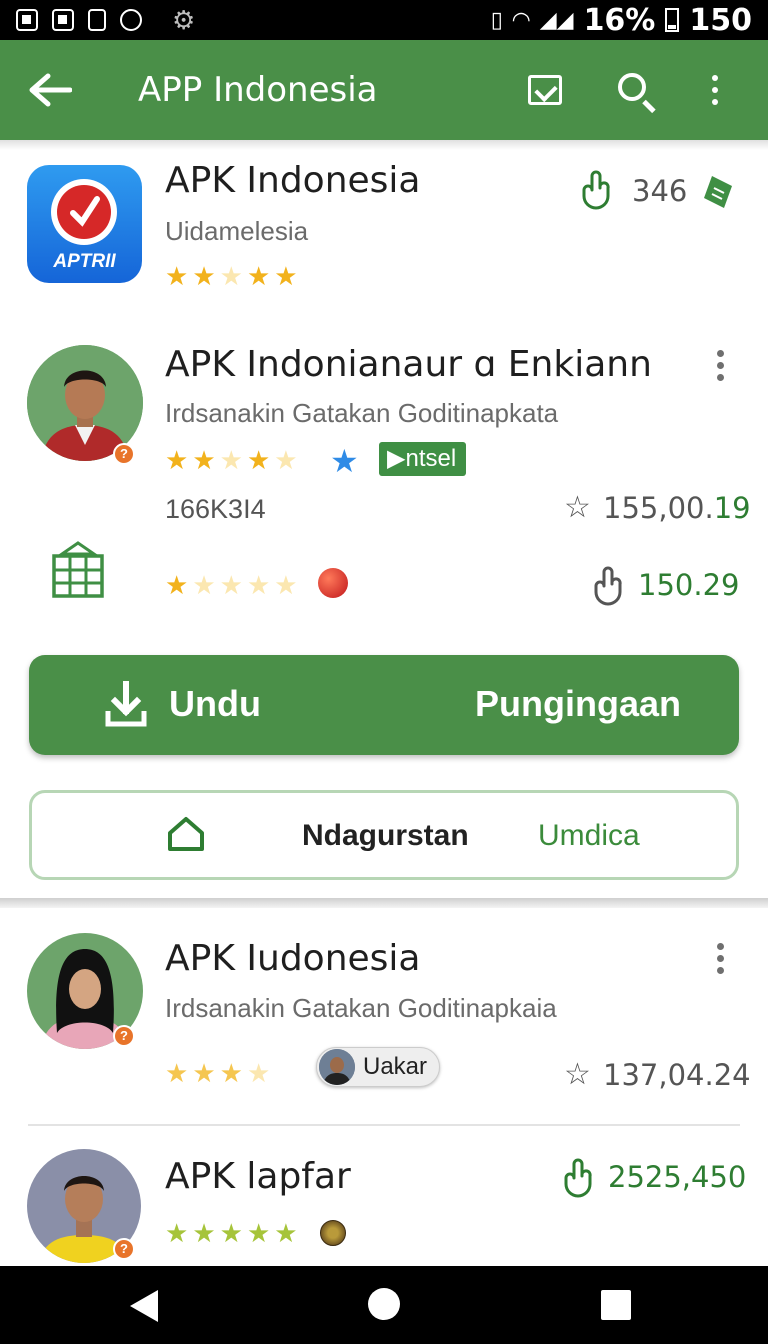  What do you see at coordinates (131, 20) in the screenshot?
I see `clock-notification-icon` at bounding box center [131, 20].